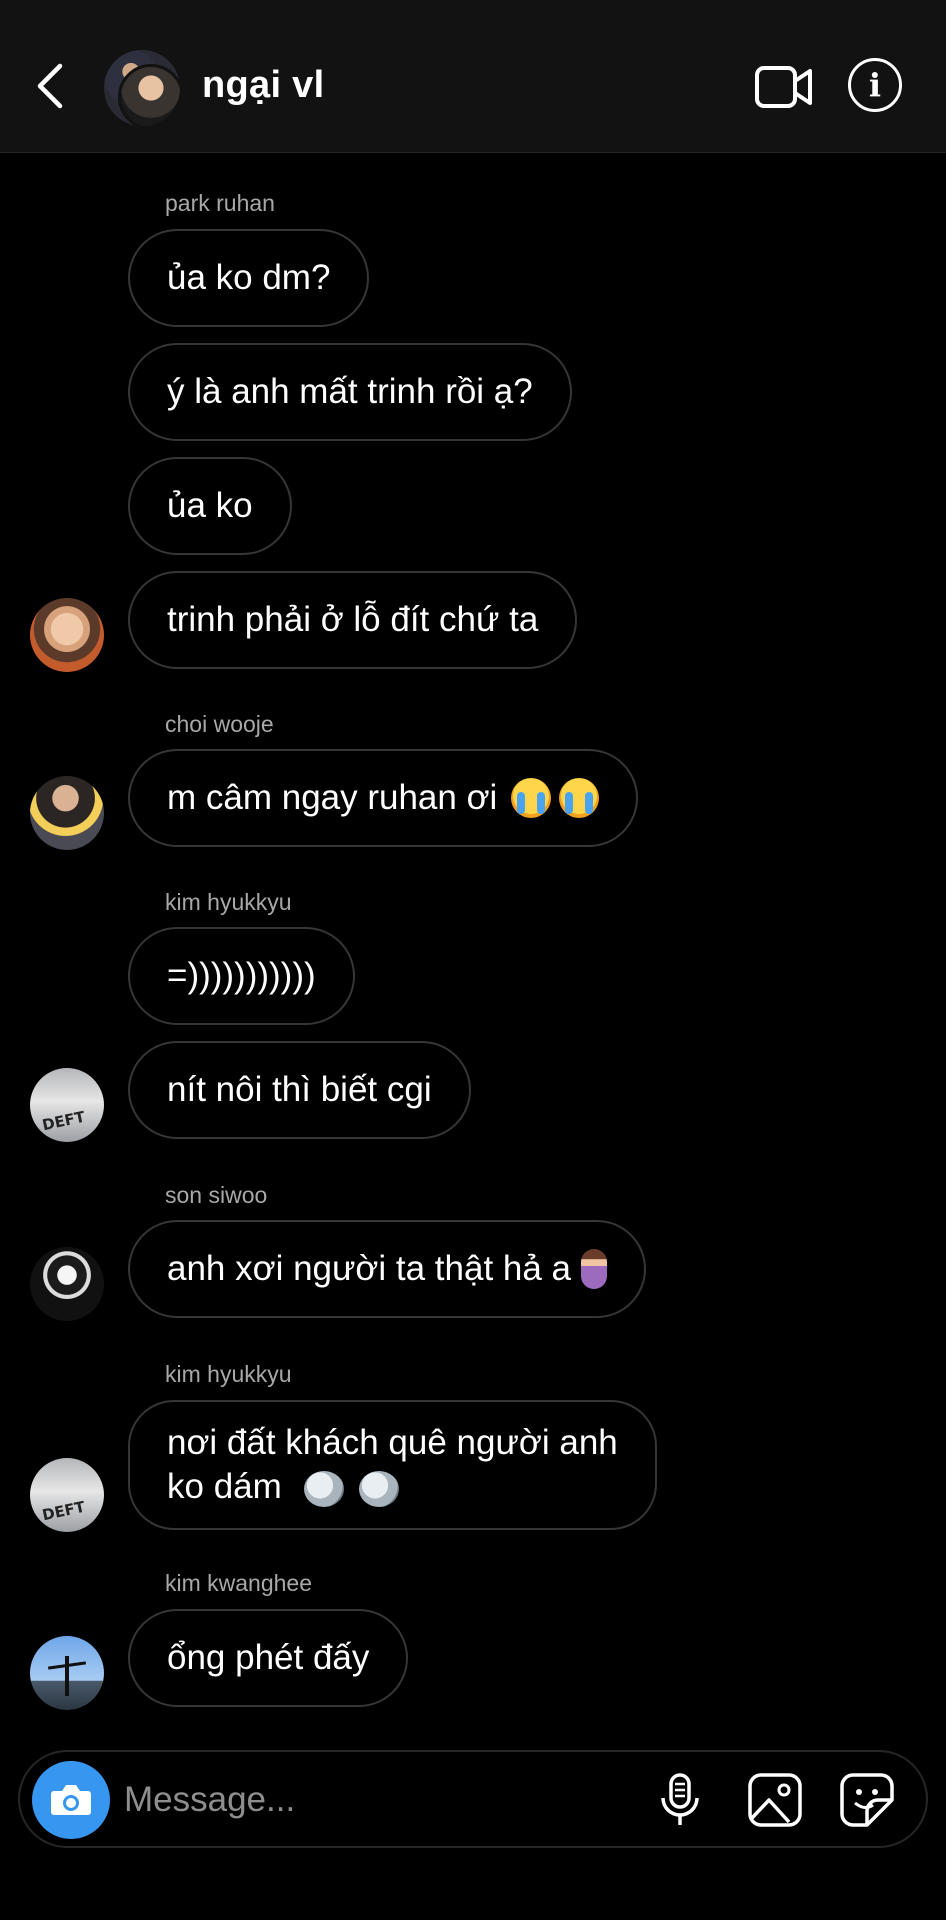  I want to click on sender-name: park ruhan, so click(220, 203).